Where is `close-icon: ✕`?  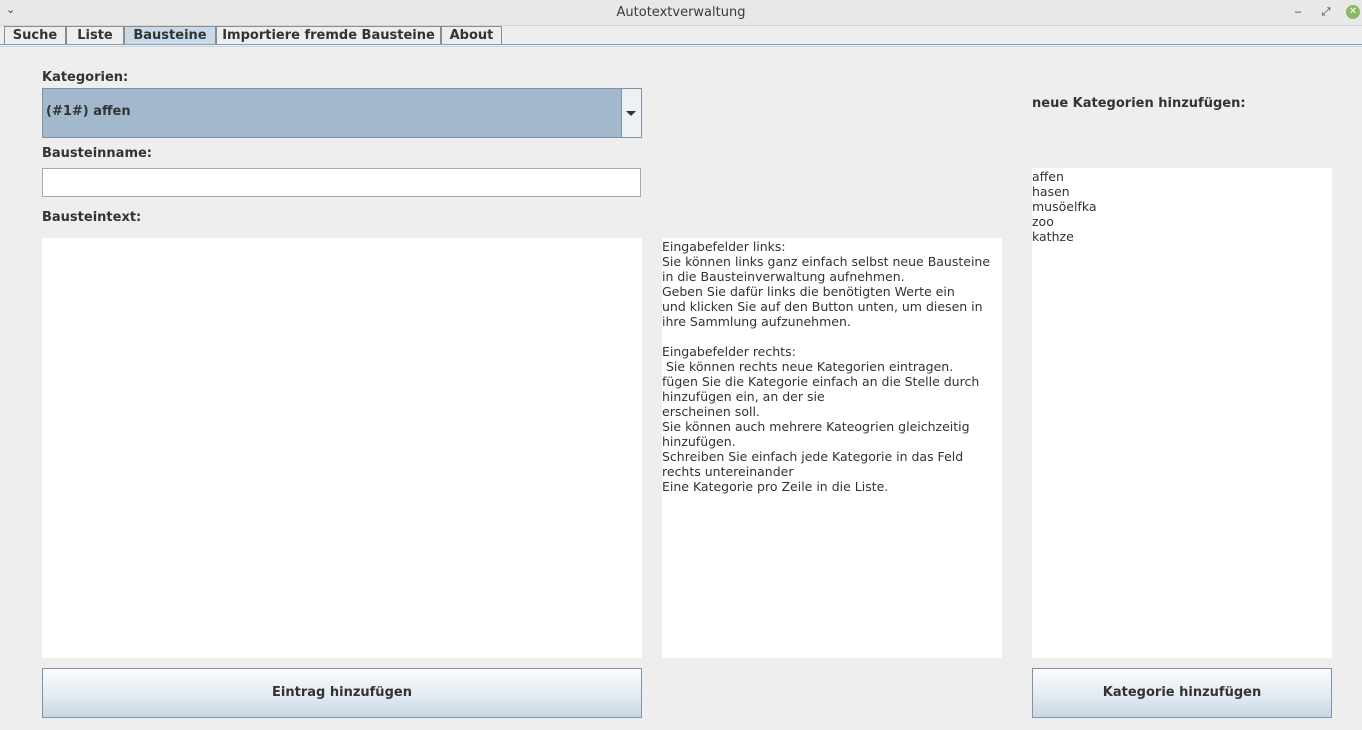 close-icon: ✕ is located at coordinates (1353, 12).